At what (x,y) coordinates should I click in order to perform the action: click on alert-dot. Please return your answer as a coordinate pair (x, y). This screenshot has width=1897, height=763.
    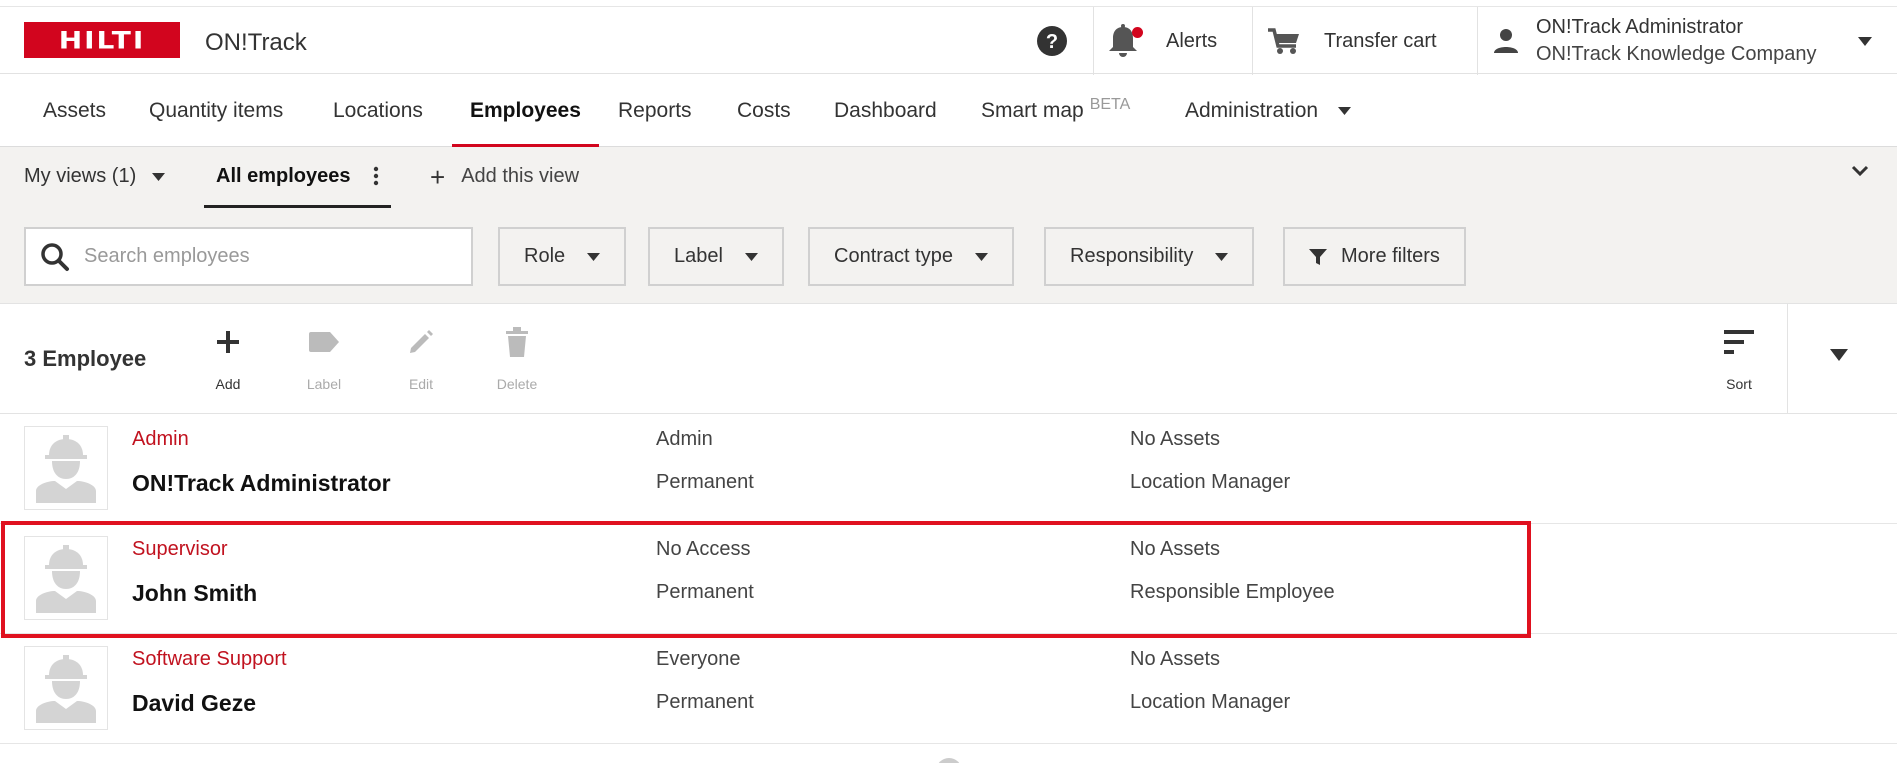
    Looking at the image, I should click on (1137, 32).